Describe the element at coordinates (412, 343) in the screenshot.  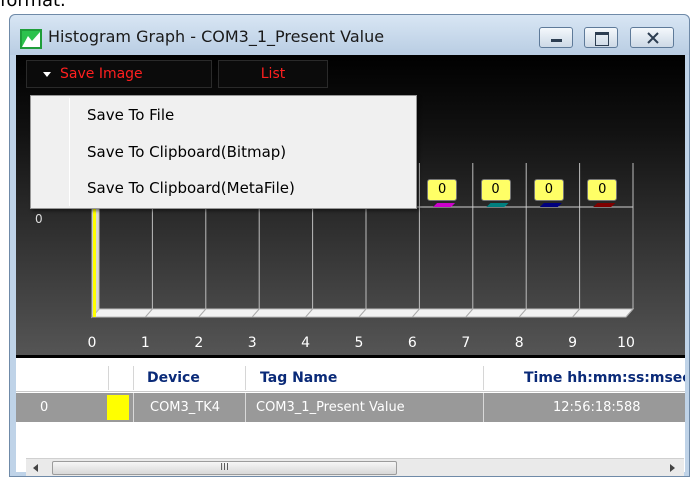
I see `x-tick-label: 6` at that location.